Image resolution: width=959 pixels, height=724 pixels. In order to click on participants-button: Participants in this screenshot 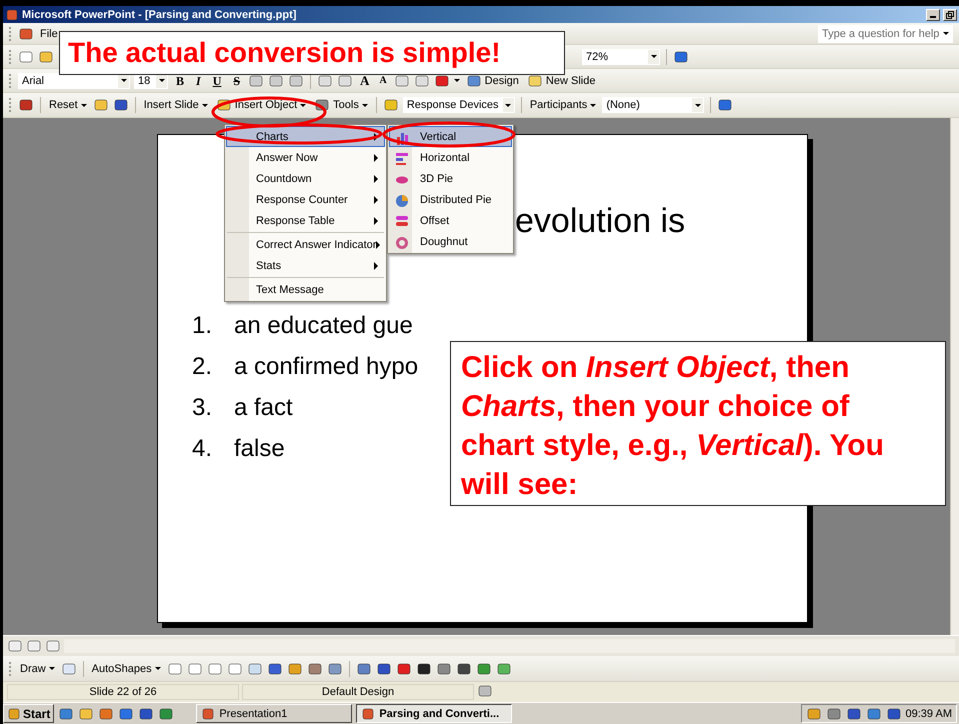, I will do `click(563, 105)`.